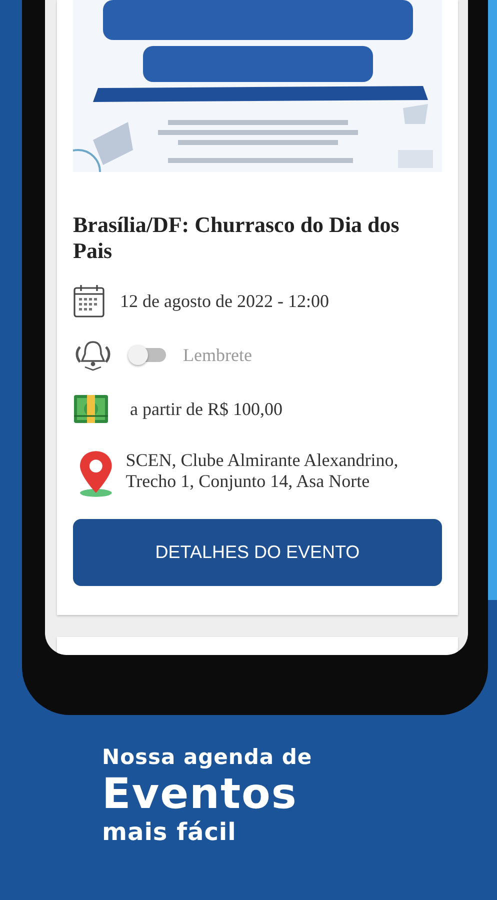 The width and height of the screenshot is (497, 900). Describe the element at coordinates (217, 355) in the screenshot. I see `reminder-label: Lembrete` at that location.